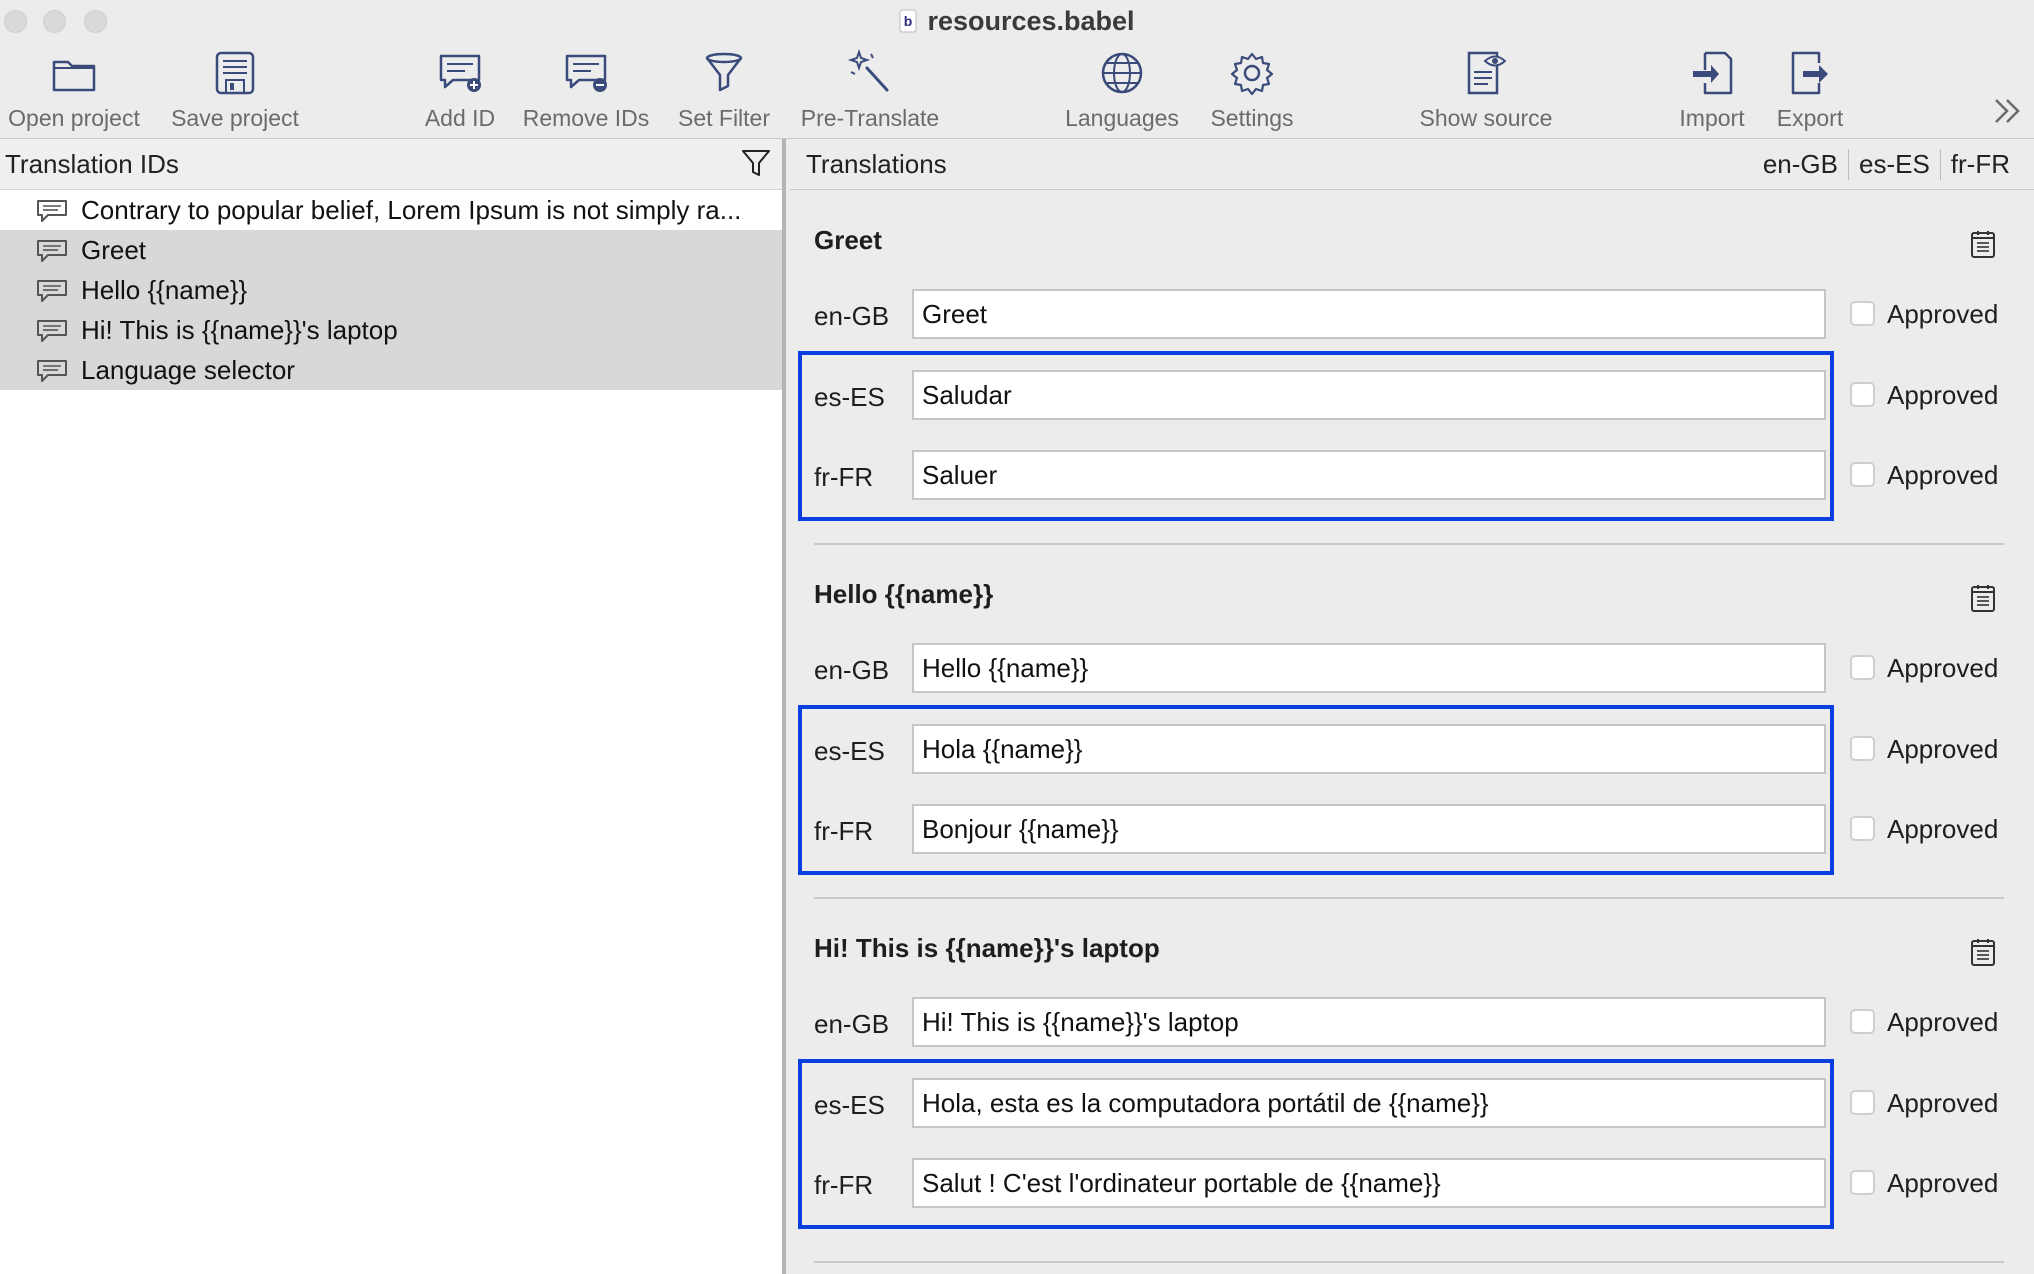 The image size is (2034, 1274). Describe the element at coordinates (391, 250) in the screenshot. I see `list-item: Greet` at that location.